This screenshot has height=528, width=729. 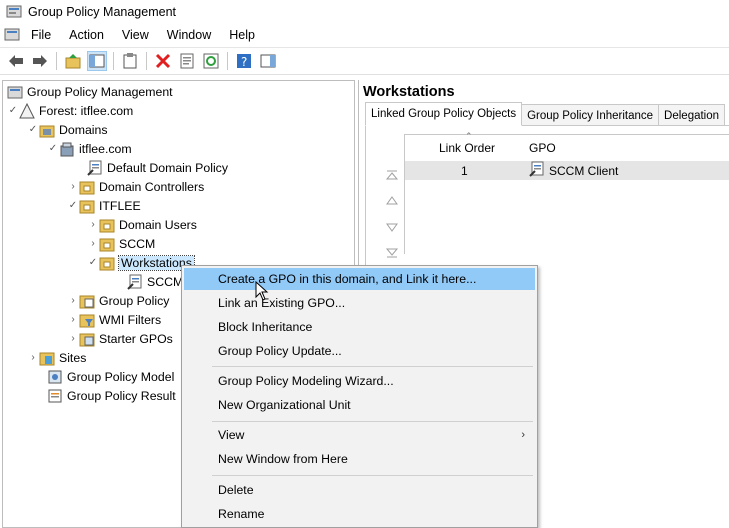 What do you see at coordinates (110, 376) in the screenshot?
I see `tree-modeling: Group Policy Model` at bounding box center [110, 376].